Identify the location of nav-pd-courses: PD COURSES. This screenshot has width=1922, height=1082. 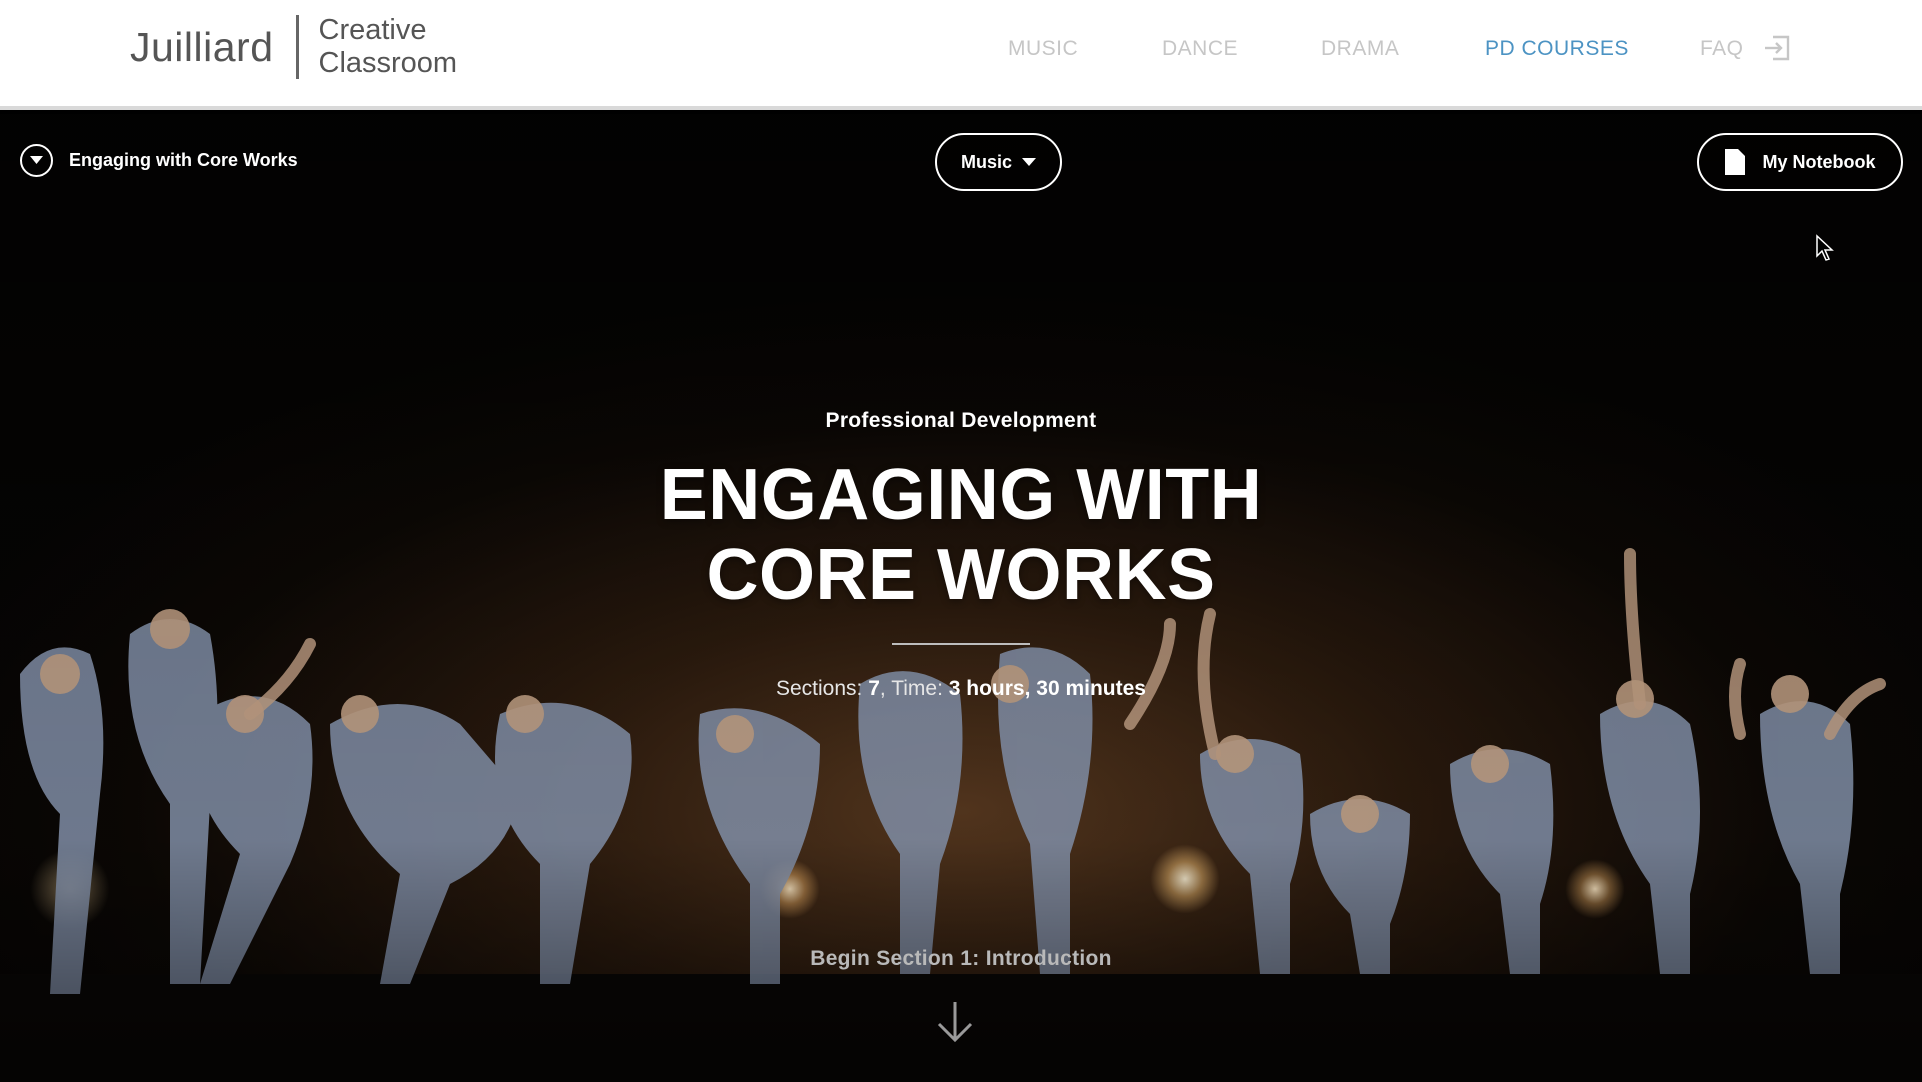
(1557, 49).